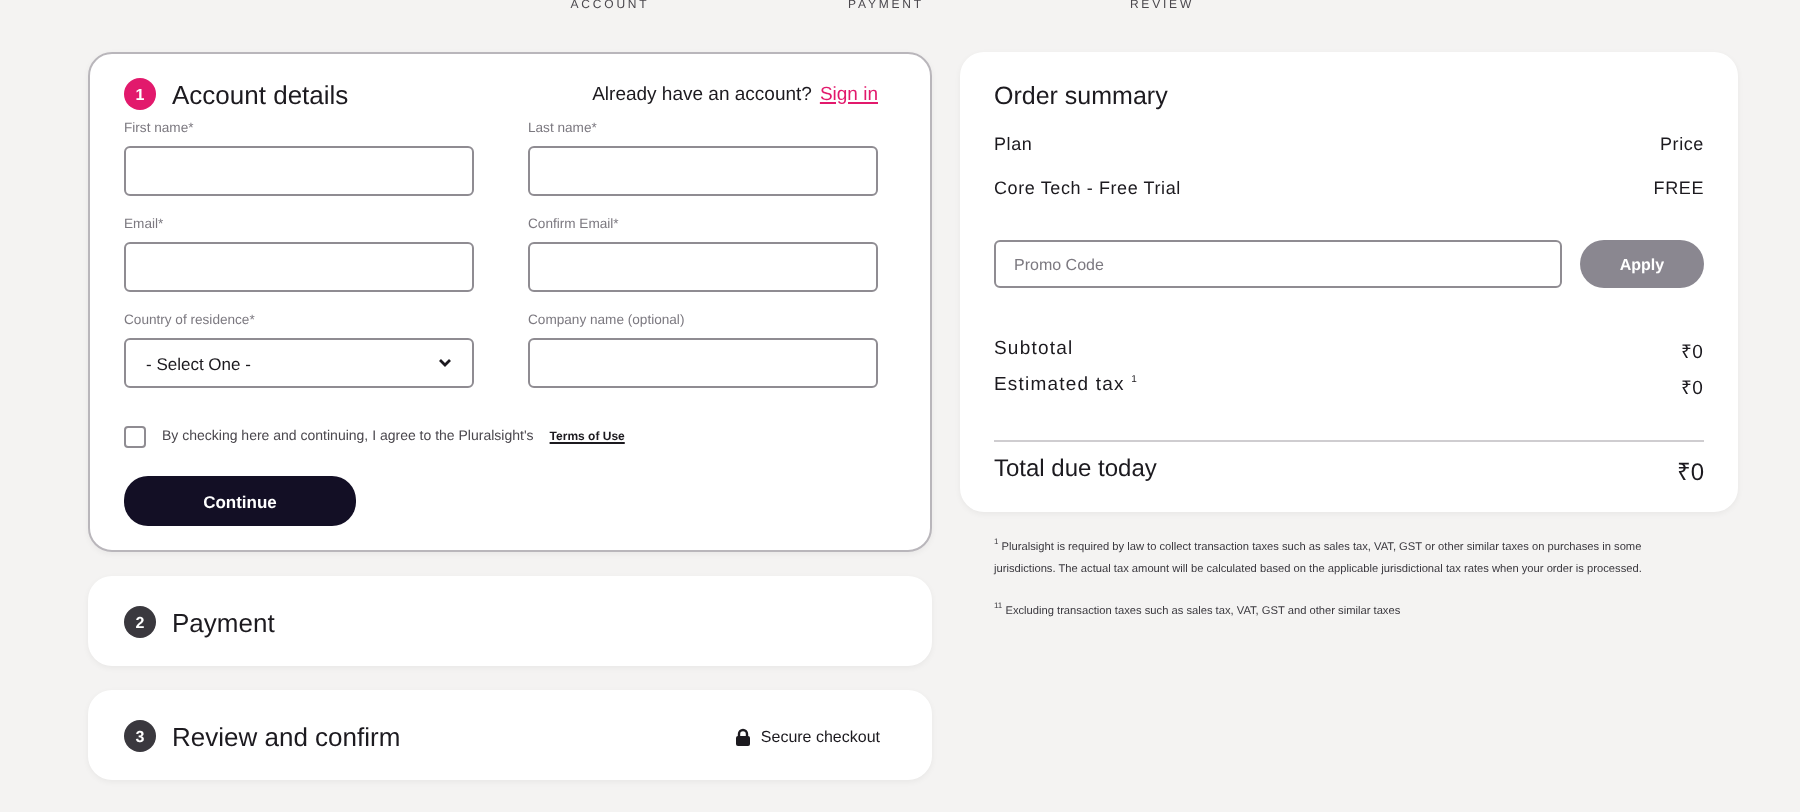 The height and width of the screenshot is (812, 1800). Describe the element at coordinates (848, 94) in the screenshot. I see `sign-in-link: Sign in` at that location.